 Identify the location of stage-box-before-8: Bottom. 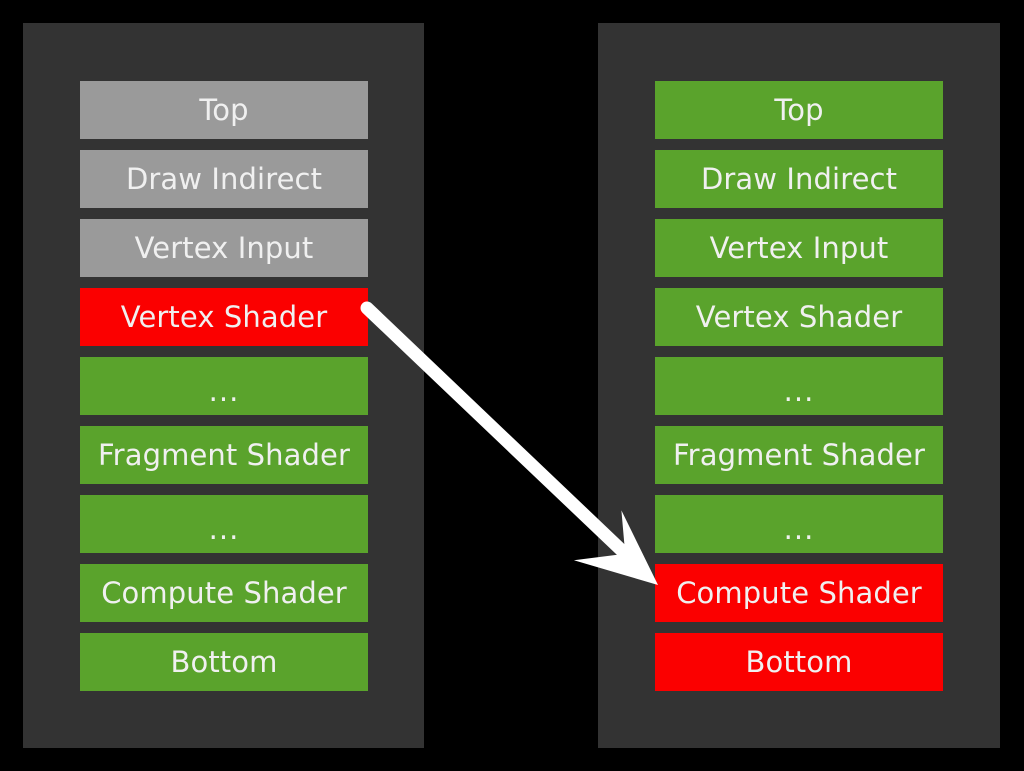
(224, 662).